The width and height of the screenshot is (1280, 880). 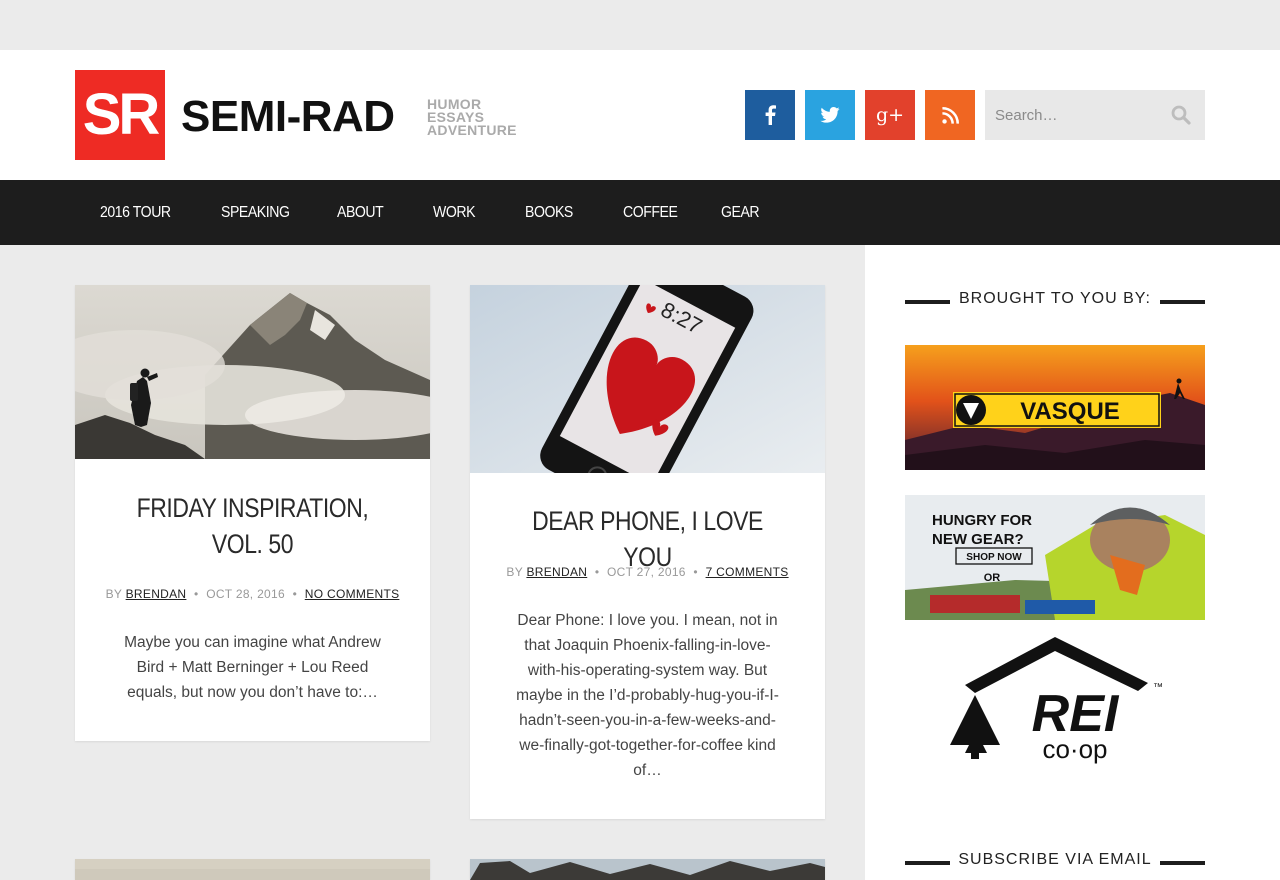 I want to click on search-input, so click(x=1075, y=115).